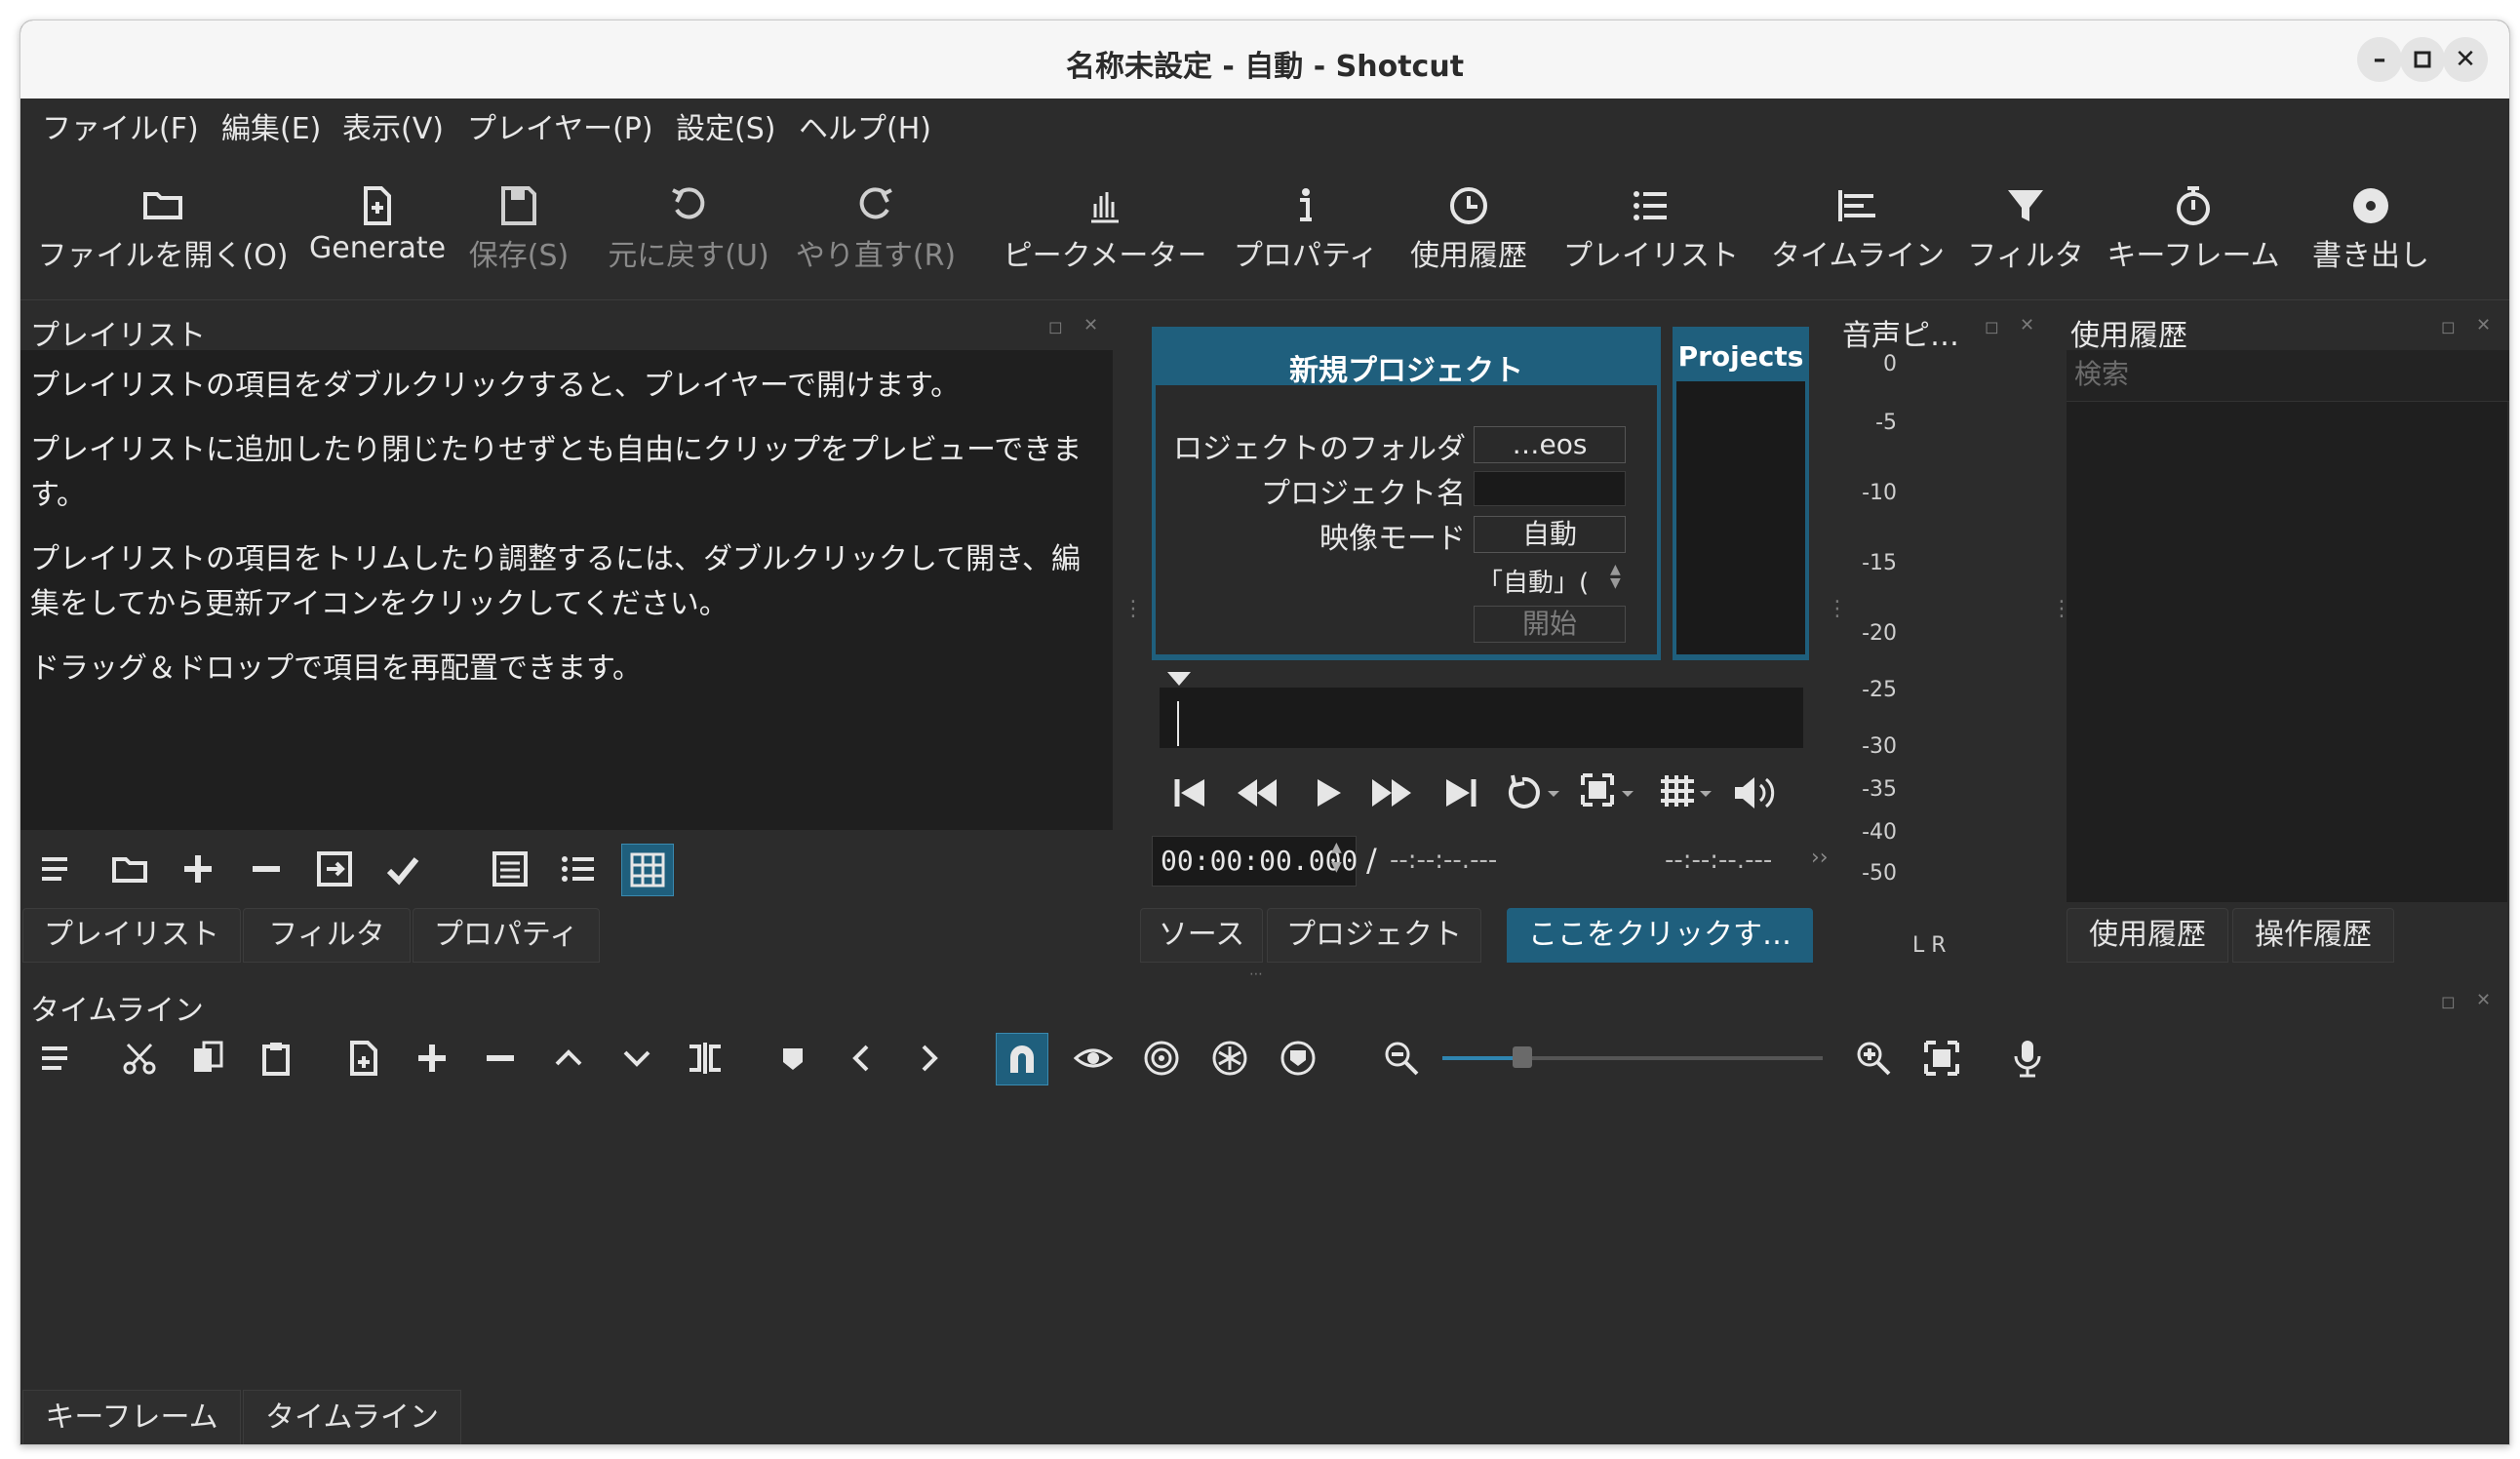 The image size is (2520, 1459). I want to click on split-icon, so click(705, 1058).